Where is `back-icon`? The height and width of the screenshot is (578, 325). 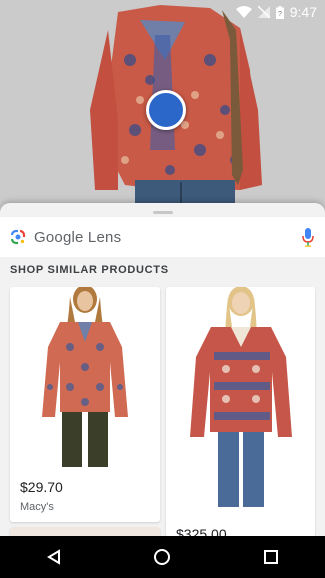 back-icon is located at coordinates (54, 557).